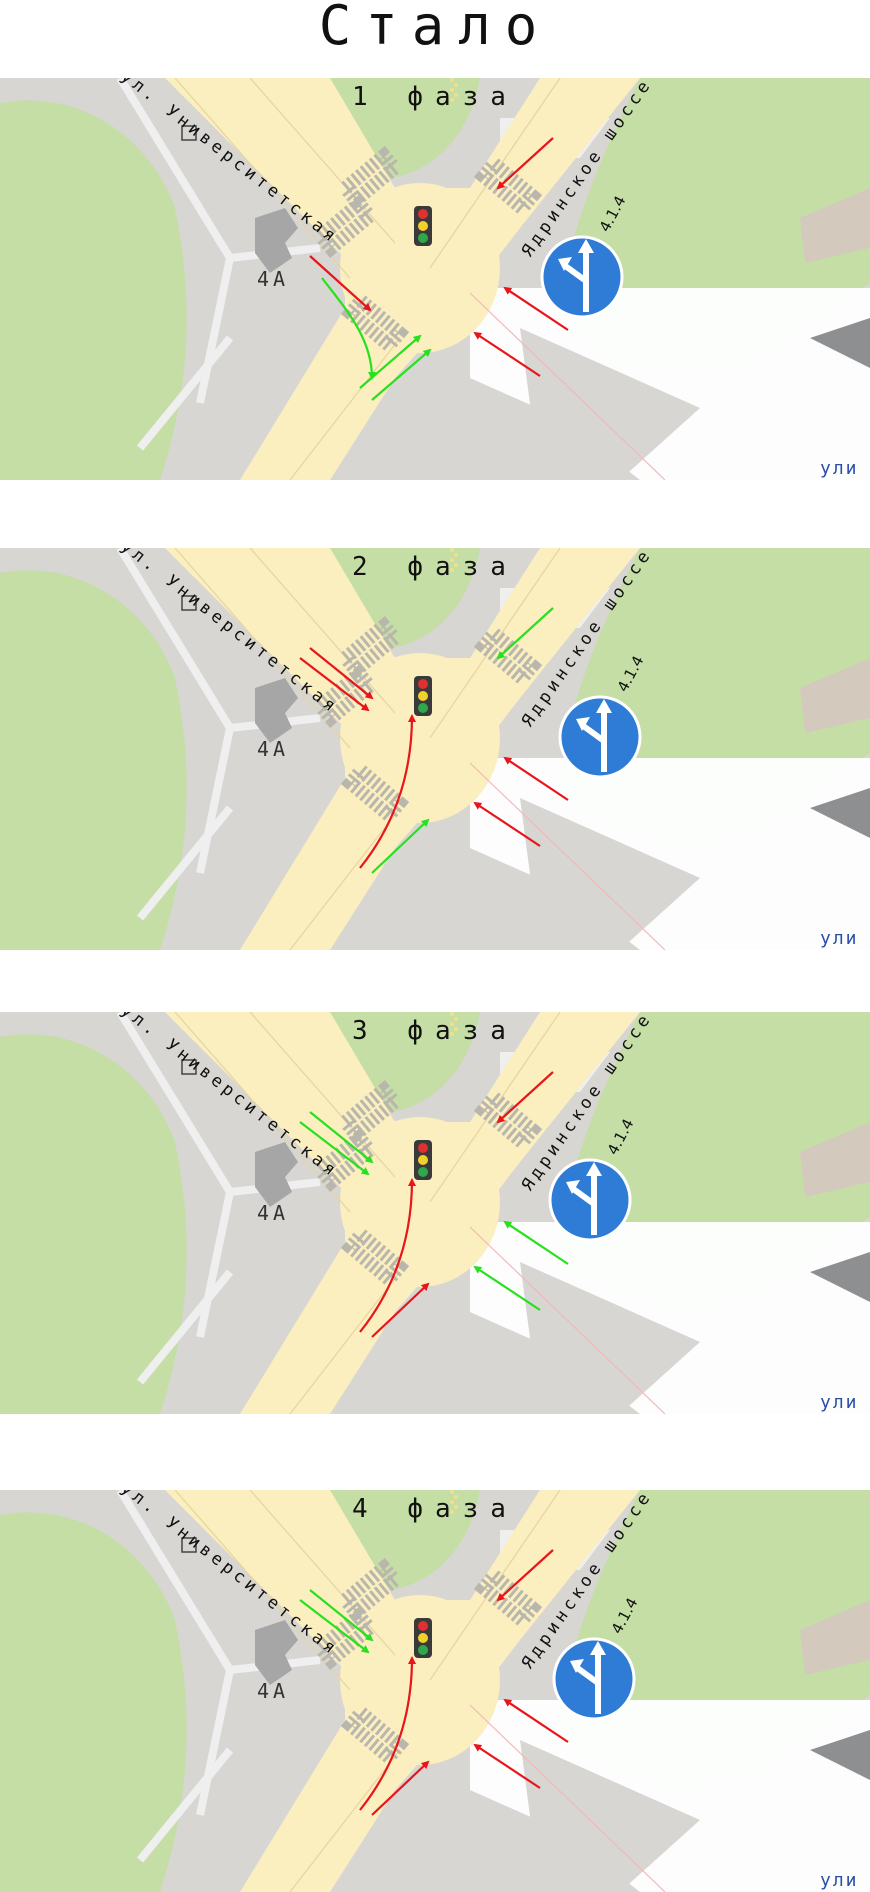  I want to click on page-title: Стало, so click(435, 28).